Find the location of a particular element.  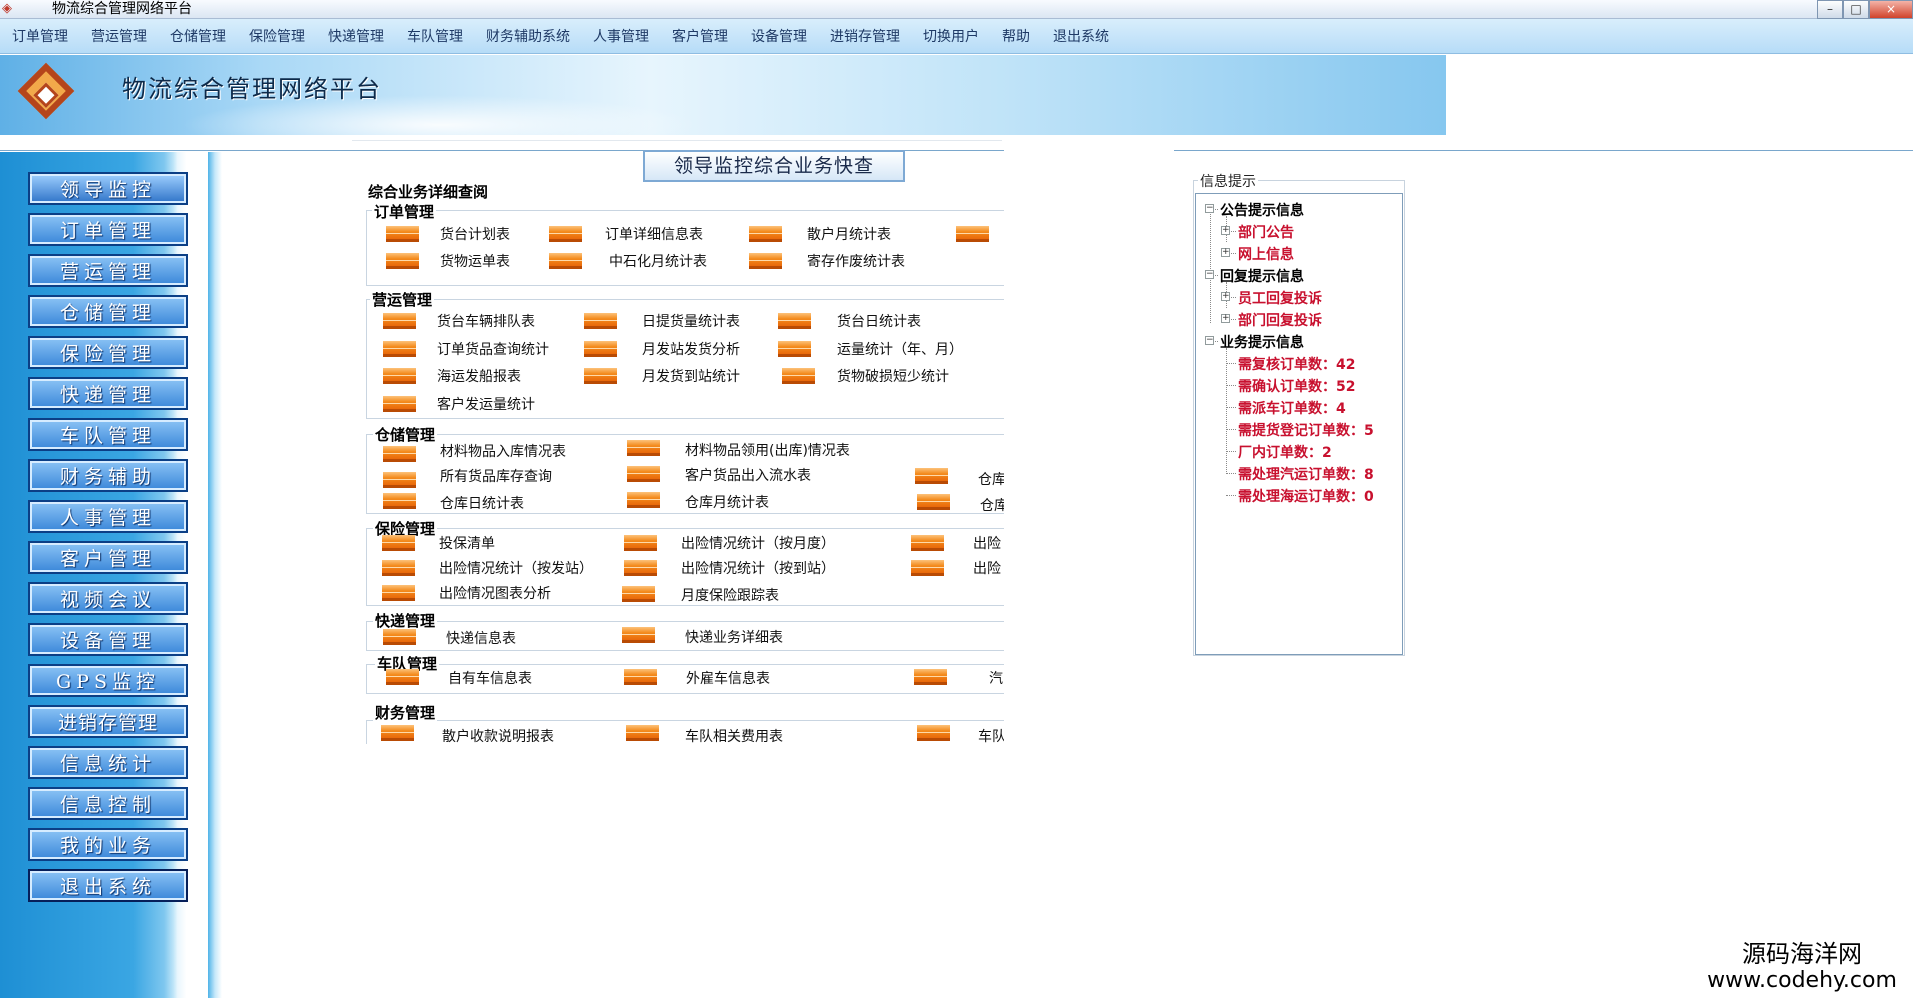

menu-item-switch-user: 切换用户 is located at coordinates (951, 36).